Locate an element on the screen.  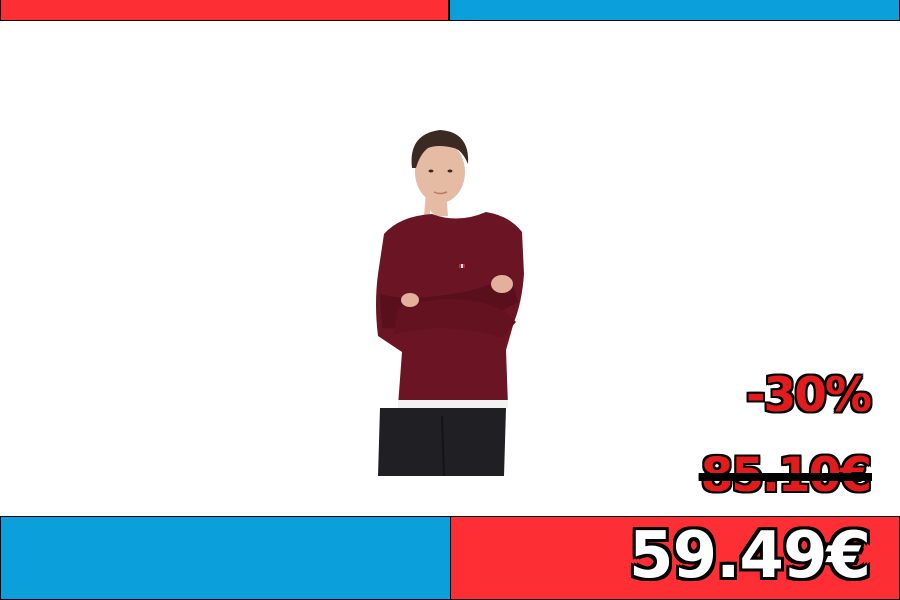
top-left-color-bar is located at coordinates (224, 10).